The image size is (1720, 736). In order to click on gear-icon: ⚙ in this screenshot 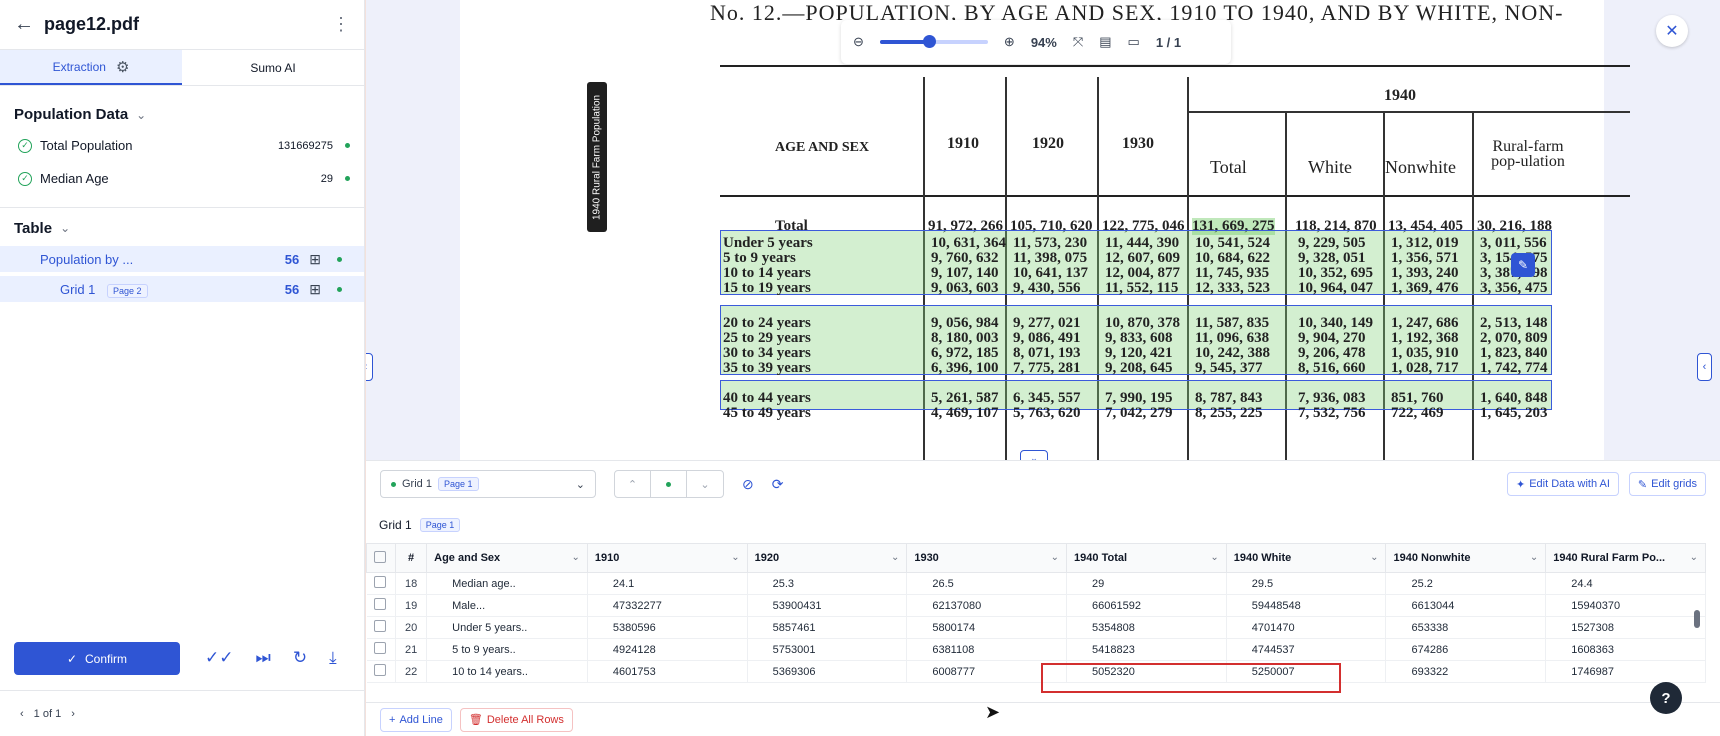, I will do `click(122, 67)`.